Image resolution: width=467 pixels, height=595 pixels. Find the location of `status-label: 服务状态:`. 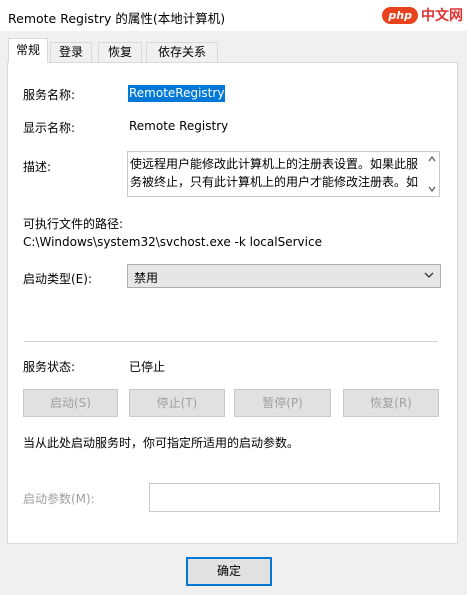

status-label: 服务状态: is located at coordinates (49, 367).